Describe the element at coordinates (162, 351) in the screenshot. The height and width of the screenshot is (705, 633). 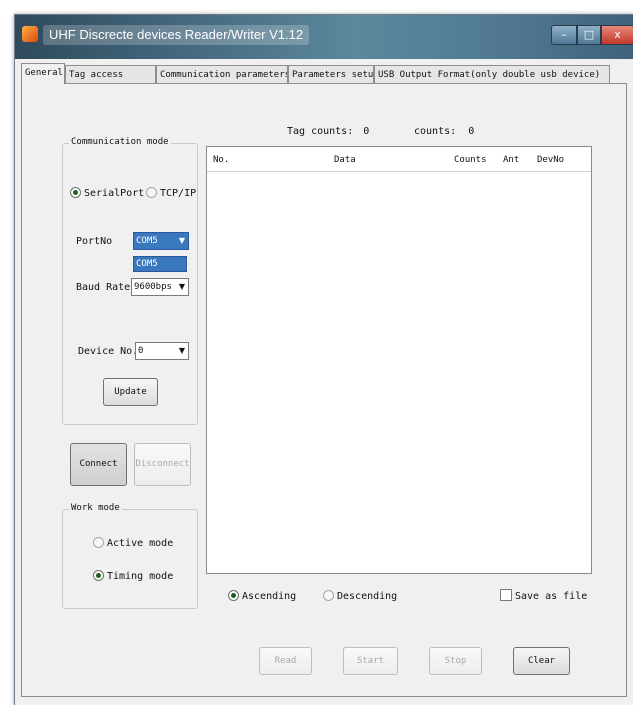
I see `device-no-select: 0 ▼` at that location.